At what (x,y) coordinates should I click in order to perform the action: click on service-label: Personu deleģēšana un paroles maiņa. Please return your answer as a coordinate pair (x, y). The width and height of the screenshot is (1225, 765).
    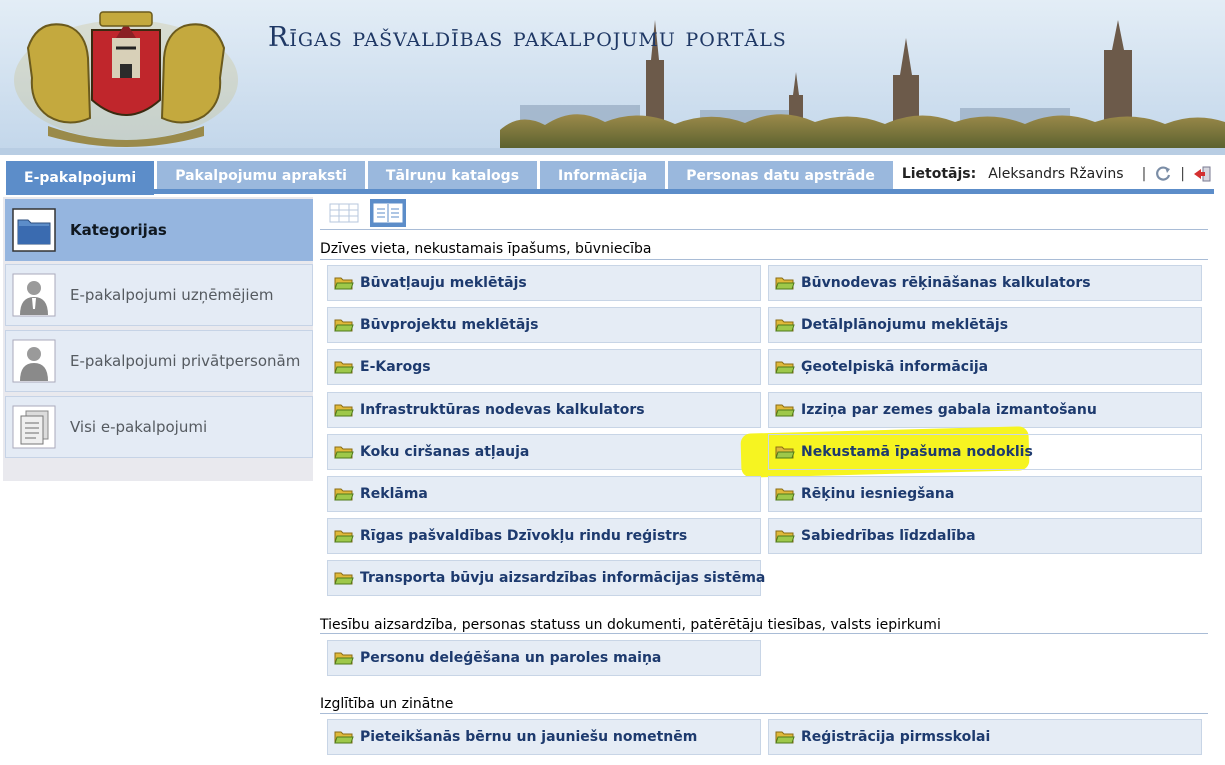
    Looking at the image, I should click on (511, 658).